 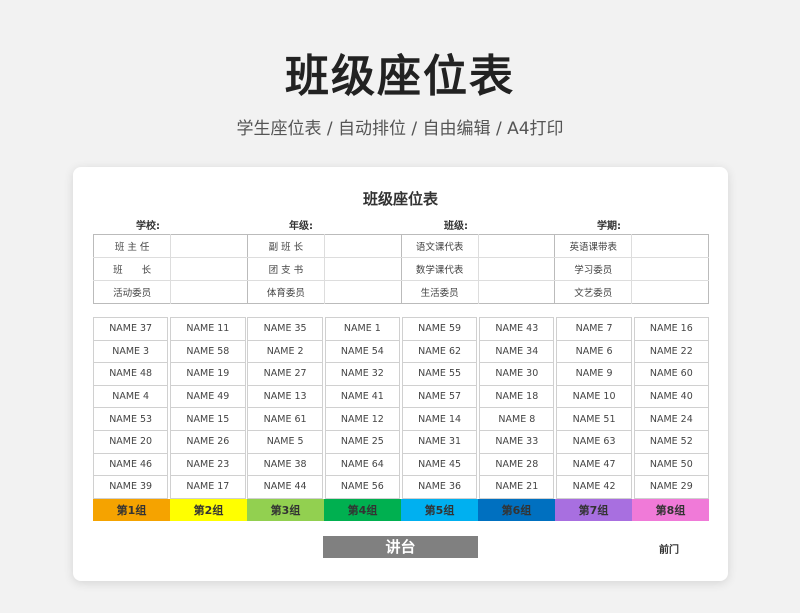 What do you see at coordinates (439, 487) in the screenshot?
I see `seat-cell: NAME 36` at bounding box center [439, 487].